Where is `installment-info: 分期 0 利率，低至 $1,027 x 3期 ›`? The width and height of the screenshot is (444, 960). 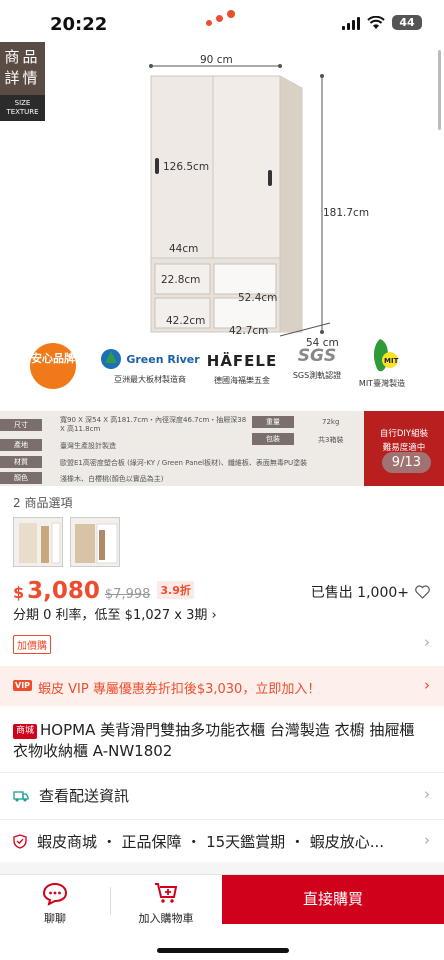
installment-info: 分期 0 利率，低至 $1,027 x 3期 › is located at coordinates (115, 613).